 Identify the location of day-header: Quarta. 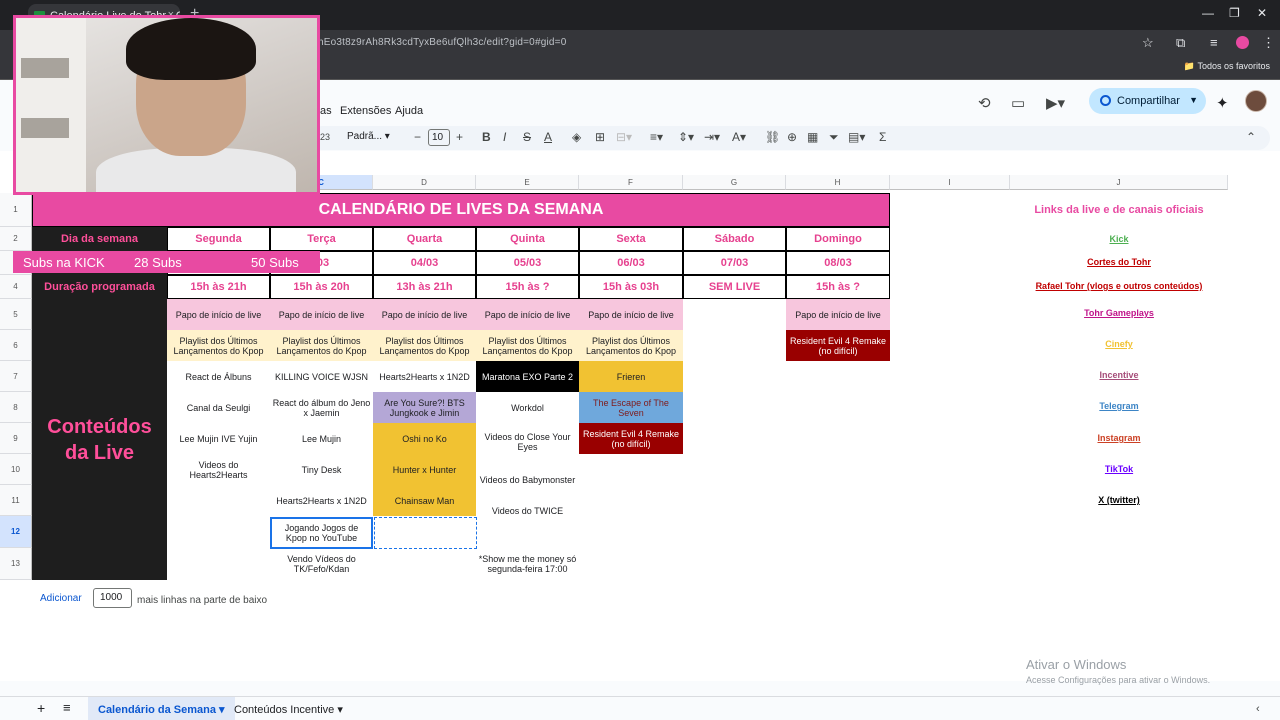
(424, 239).